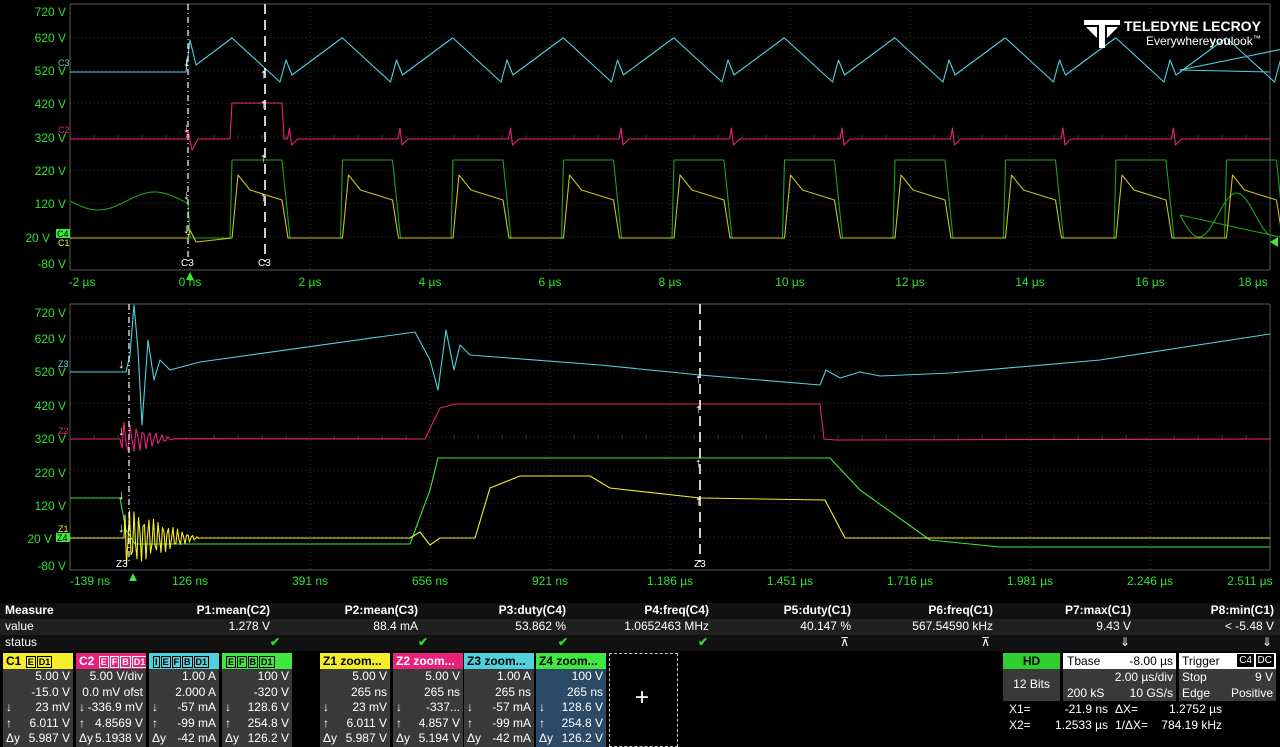 The image size is (1280, 747). I want to click on measure-param-name: P2:mean(C3), so click(381, 610).